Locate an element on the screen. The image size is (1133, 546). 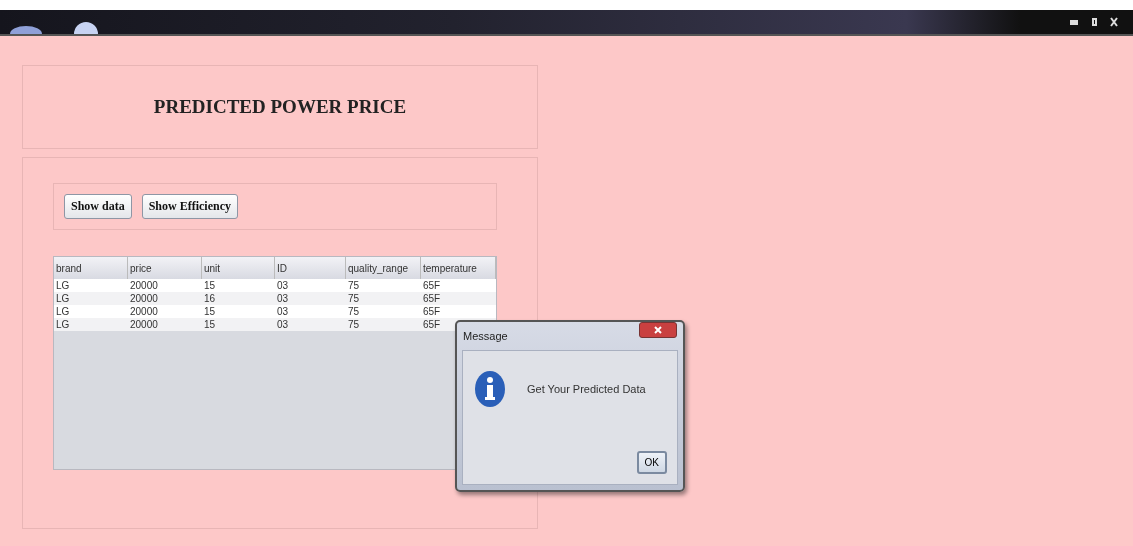
maximize-icon is located at coordinates (1094, 22).